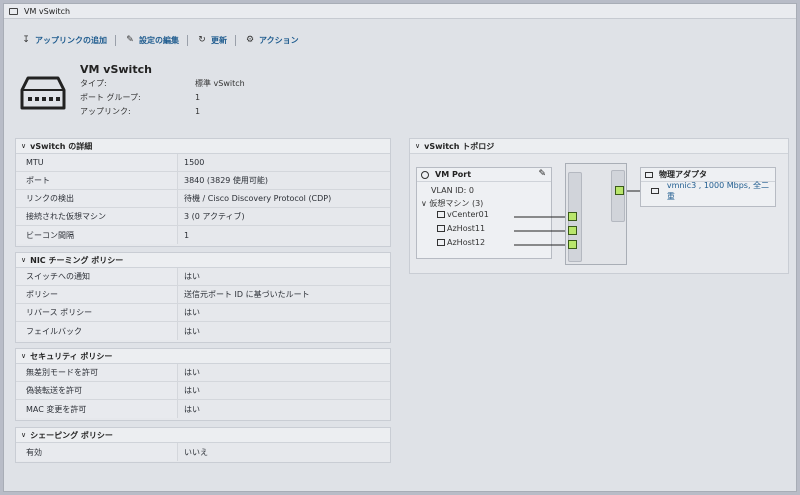 The height and width of the screenshot is (495, 800). I want to click on table-row: 無差別モードを許可 はい, so click(203, 373).